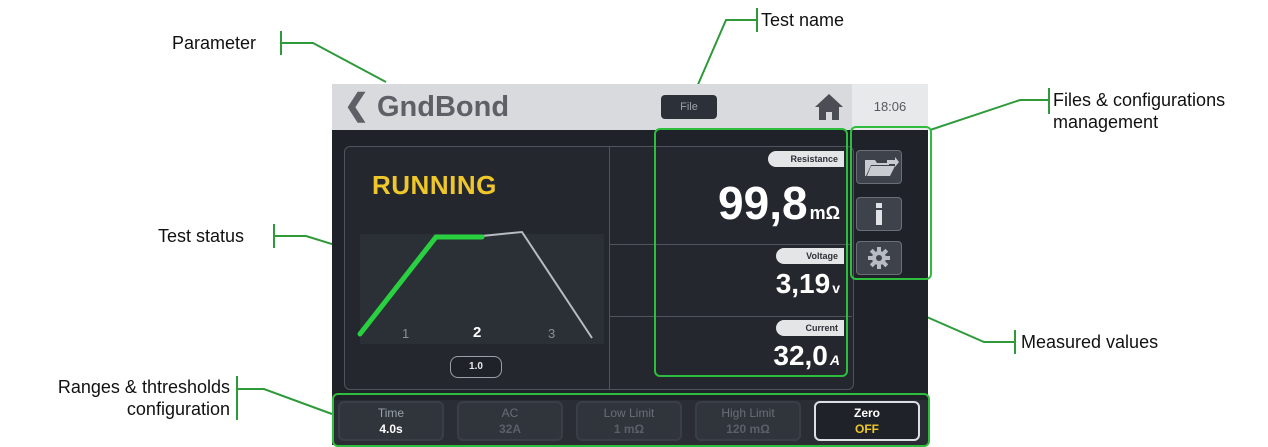 The image size is (1268, 447). What do you see at coordinates (406, 333) in the screenshot?
I see `phase-1: 1` at bounding box center [406, 333].